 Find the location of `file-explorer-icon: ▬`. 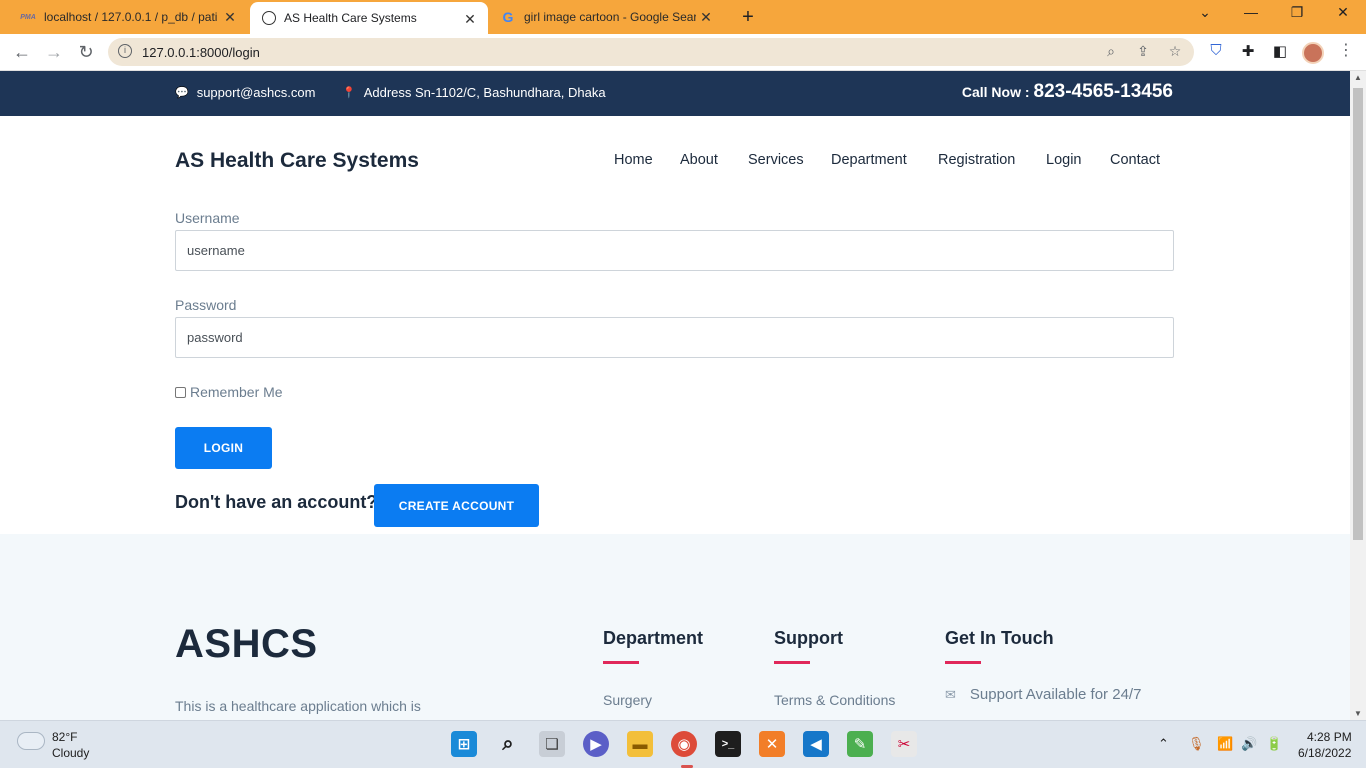

file-explorer-icon: ▬ is located at coordinates (640, 744).